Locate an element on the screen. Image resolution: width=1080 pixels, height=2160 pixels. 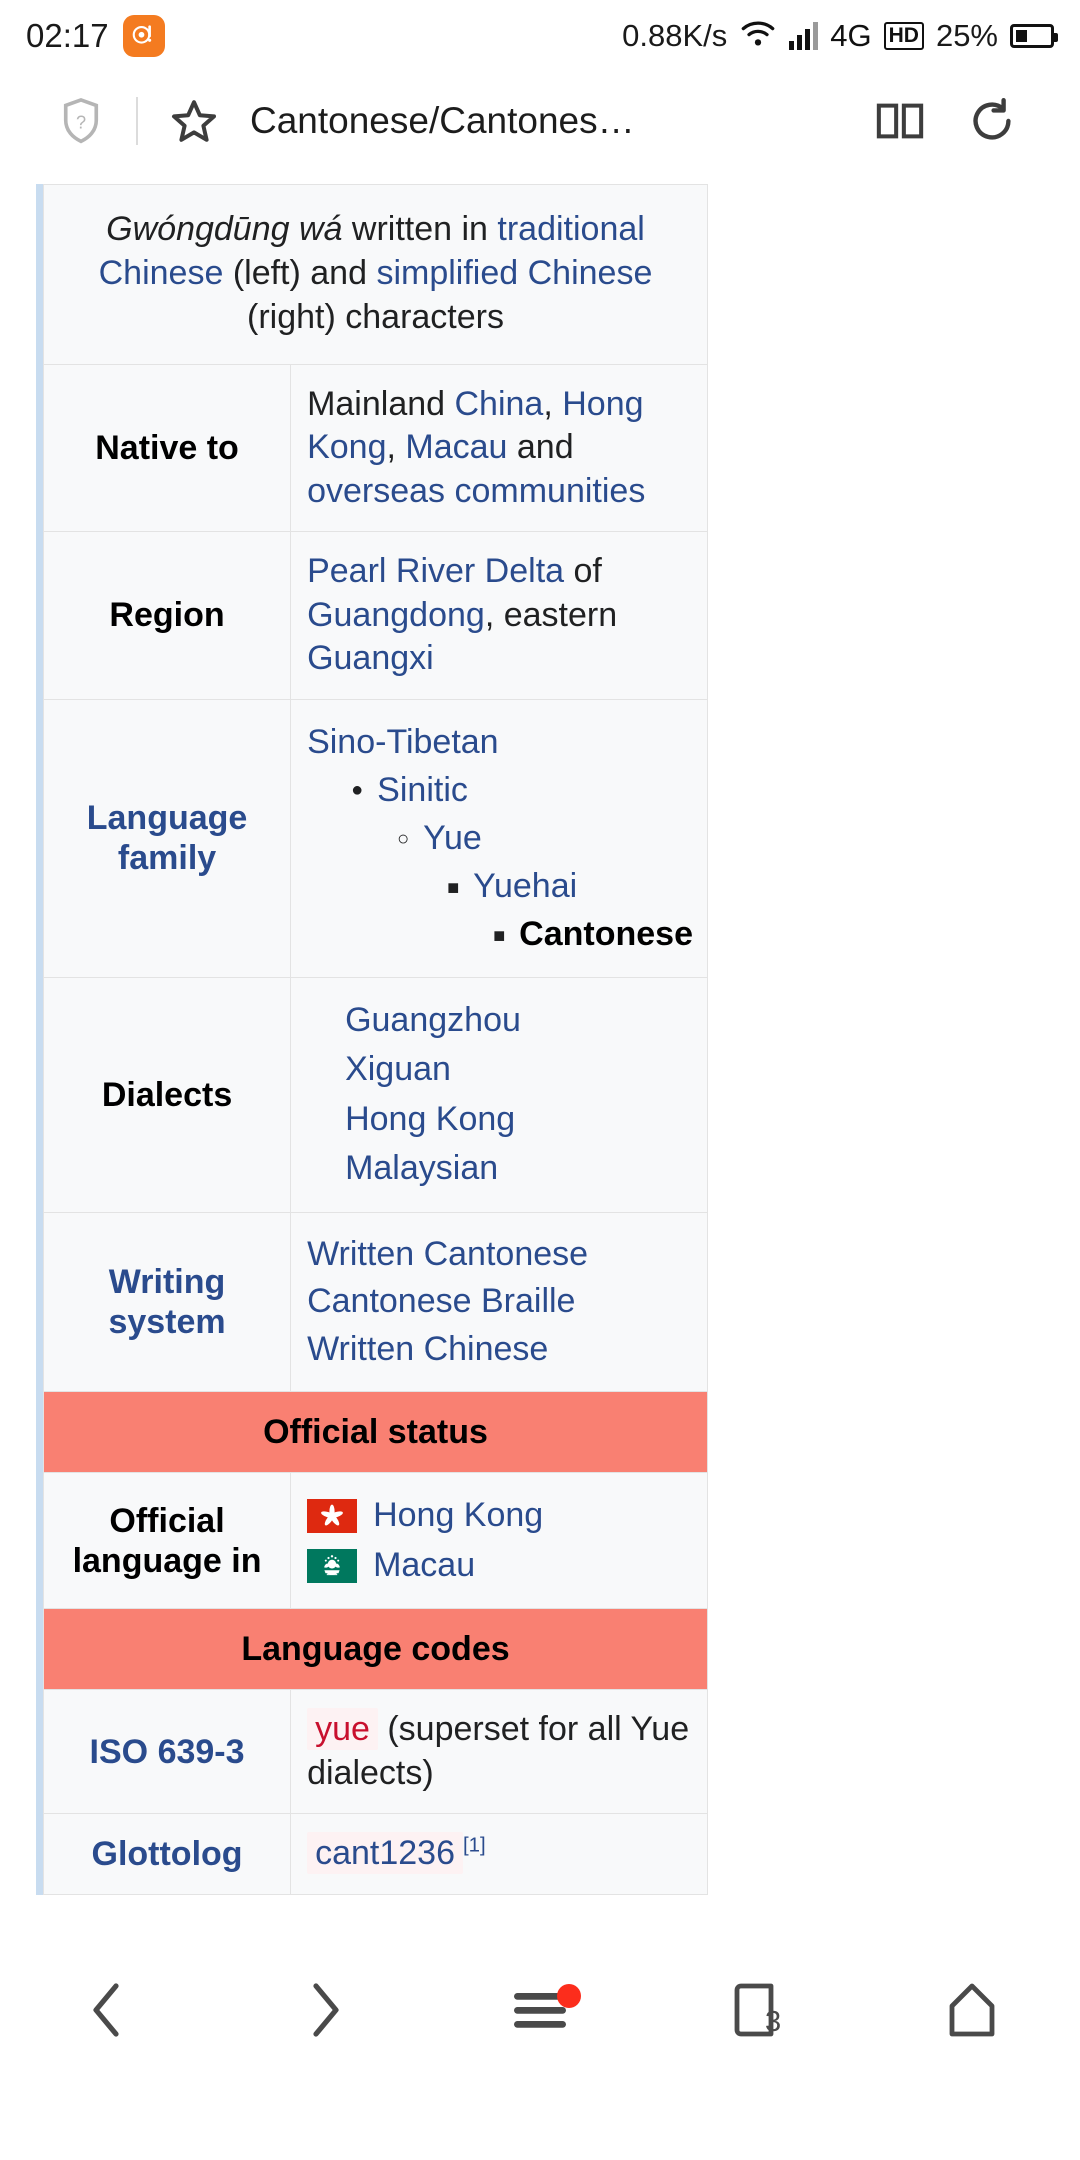
infobox-row-language-codes-header: Language codes is located at coordinates (375, 1649).